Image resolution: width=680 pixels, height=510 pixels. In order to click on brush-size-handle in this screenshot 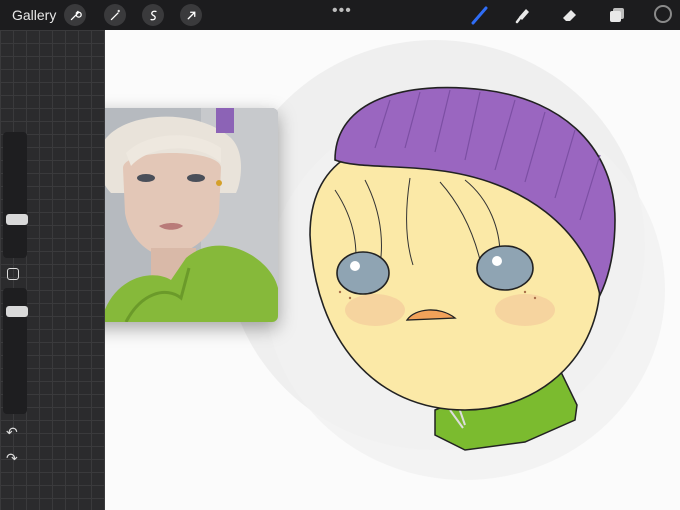, I will do `click(17, 219)`.